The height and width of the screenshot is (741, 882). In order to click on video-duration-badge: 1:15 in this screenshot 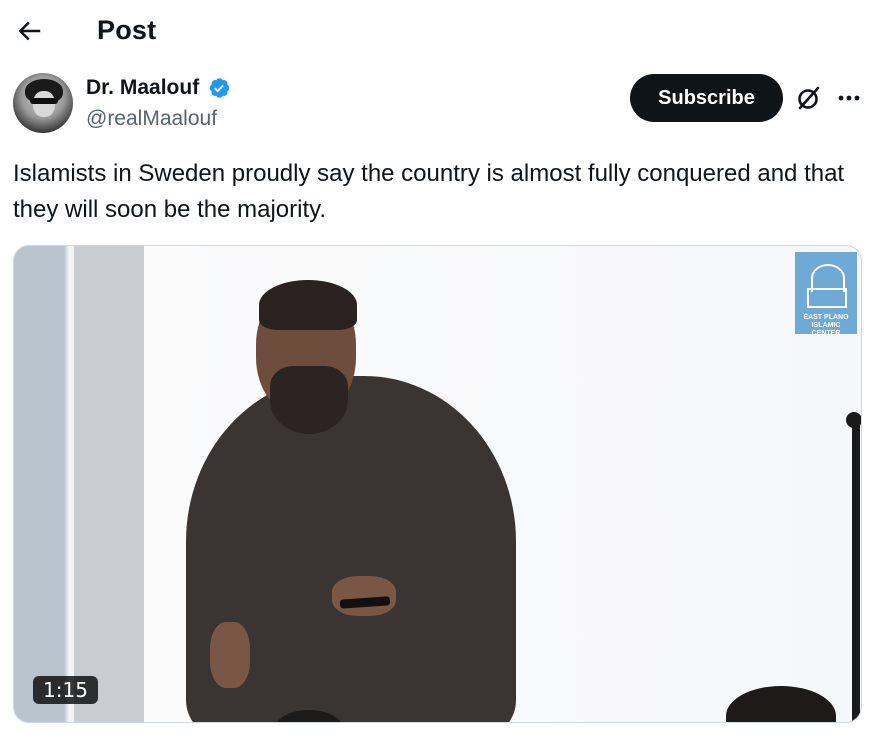, I will do `click(65, 690)`.